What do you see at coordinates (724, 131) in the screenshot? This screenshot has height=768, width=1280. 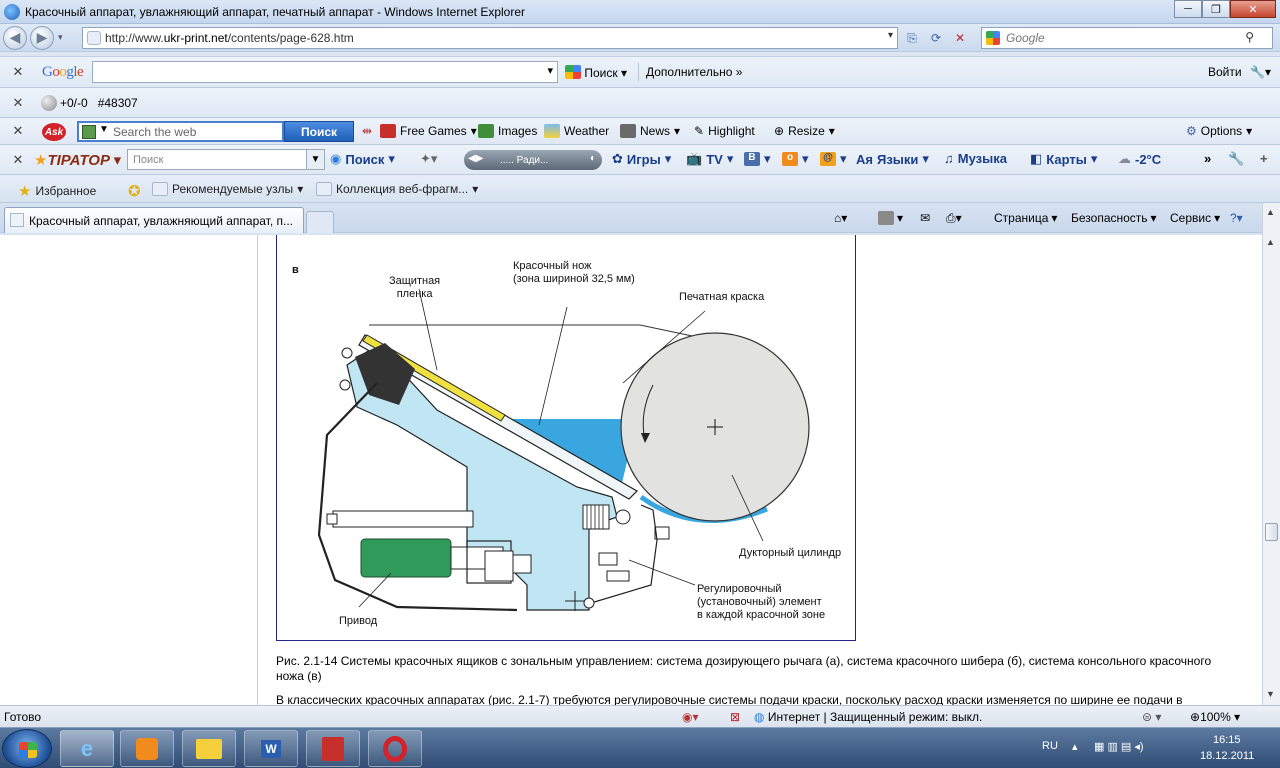 I see `ask-item-highlight: ✎ Highlight` at bounding box center [724, 131].